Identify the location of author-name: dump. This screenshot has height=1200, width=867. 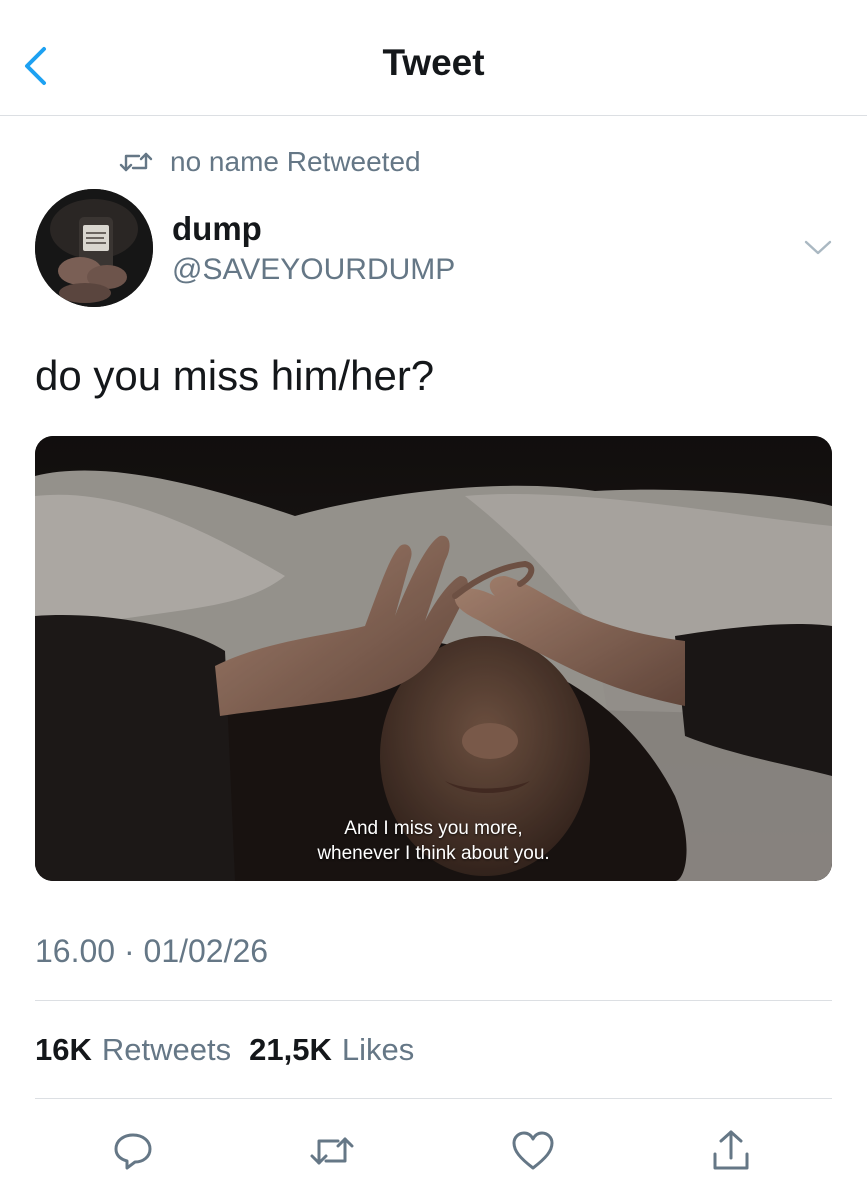
(217, 229).